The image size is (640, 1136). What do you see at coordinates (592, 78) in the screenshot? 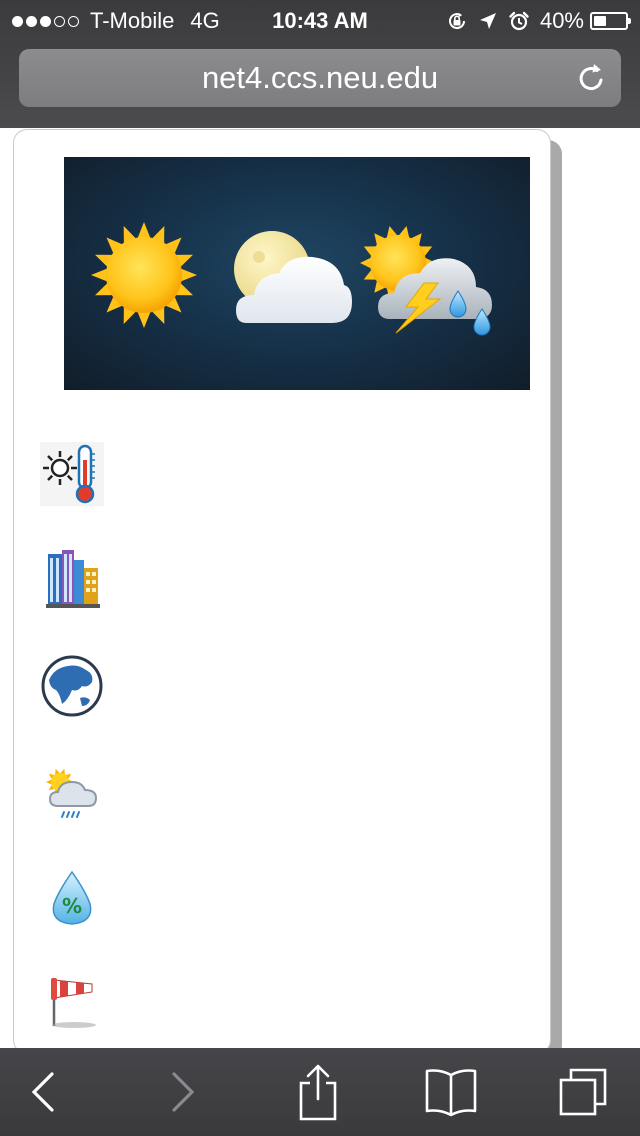
I see `reload-icon` at bounding box center [592, 78].